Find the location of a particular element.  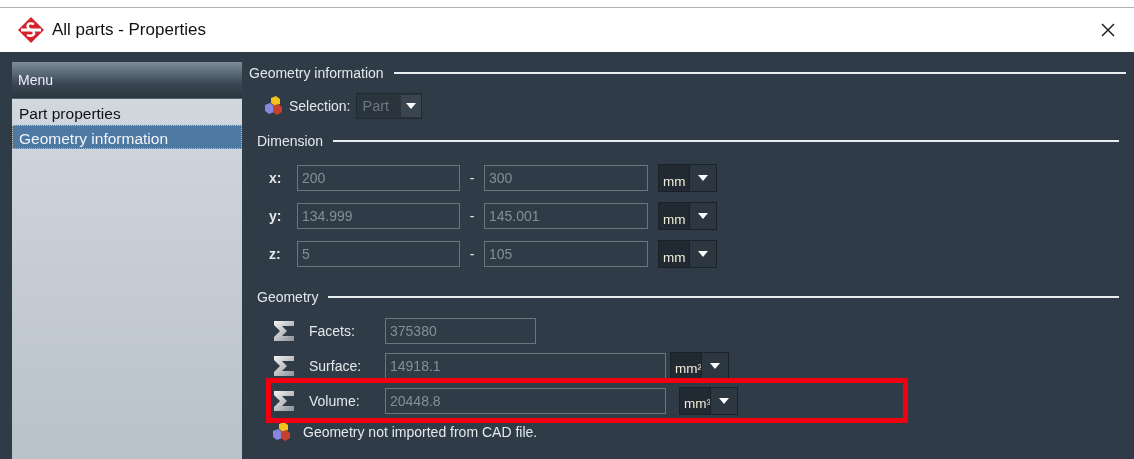

value-field: 5 is located at coordinates (378, 254).